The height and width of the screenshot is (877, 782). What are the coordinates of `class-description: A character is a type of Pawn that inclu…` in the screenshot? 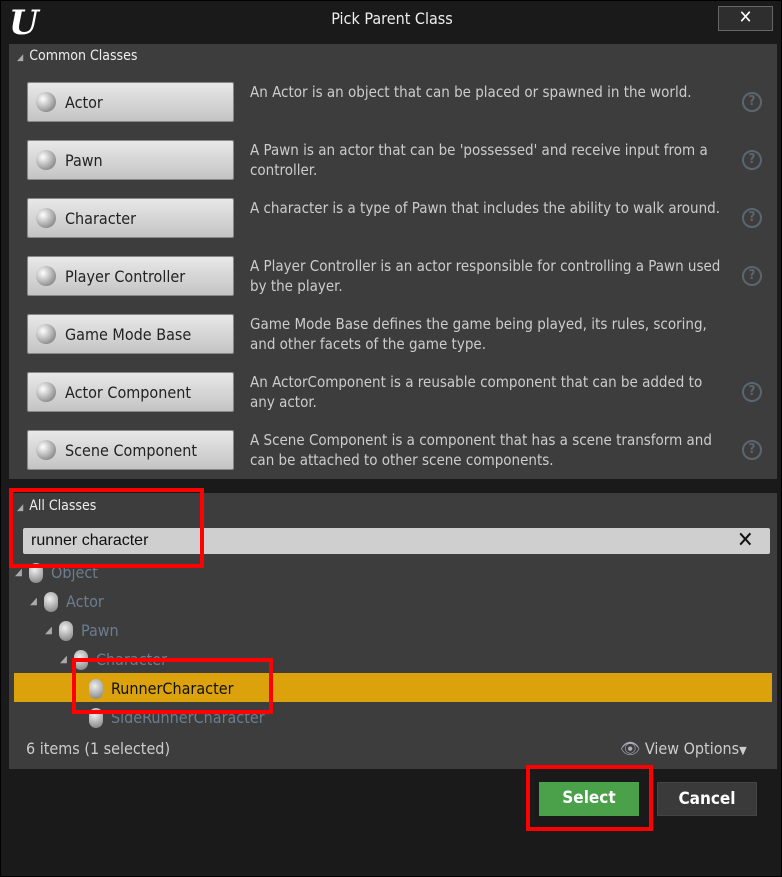 It's located at (485, 208).